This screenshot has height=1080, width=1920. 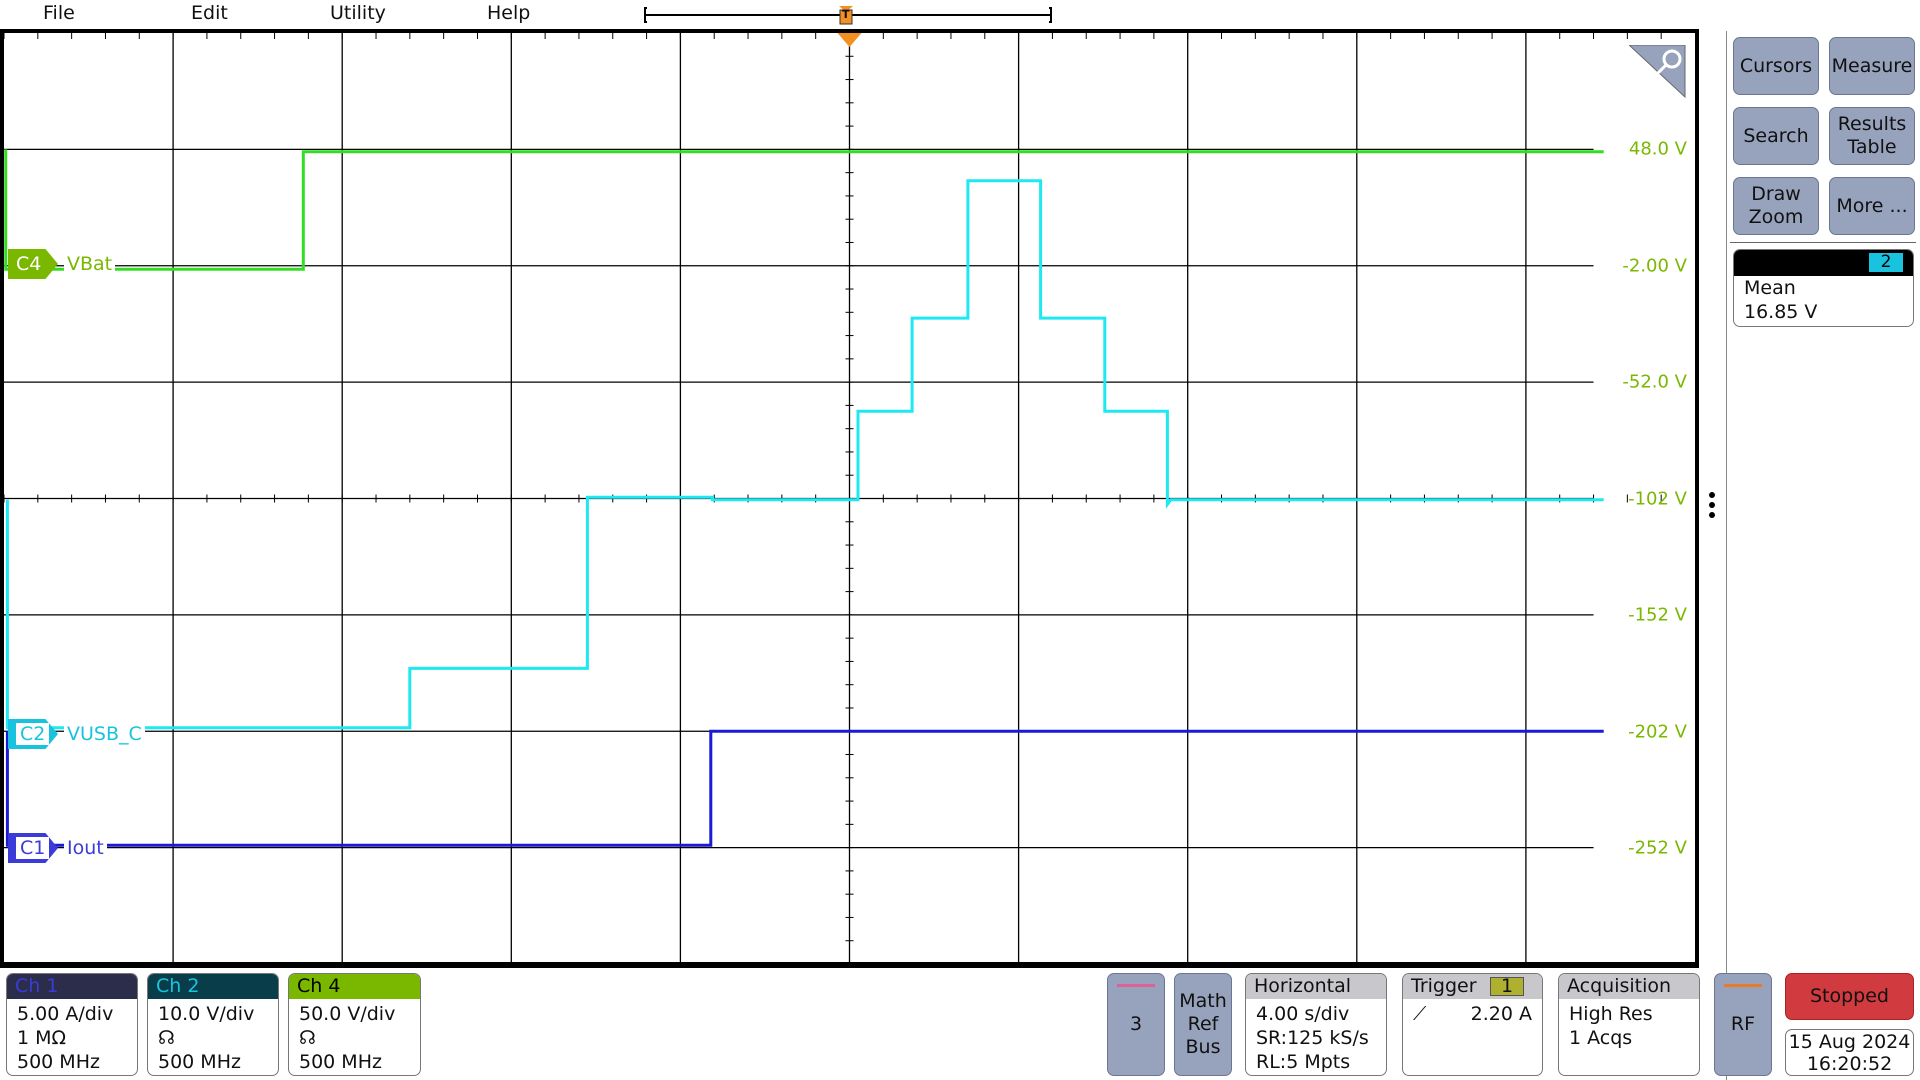 I want to click on measure-button: Measure, so click(x=1872, y=66).